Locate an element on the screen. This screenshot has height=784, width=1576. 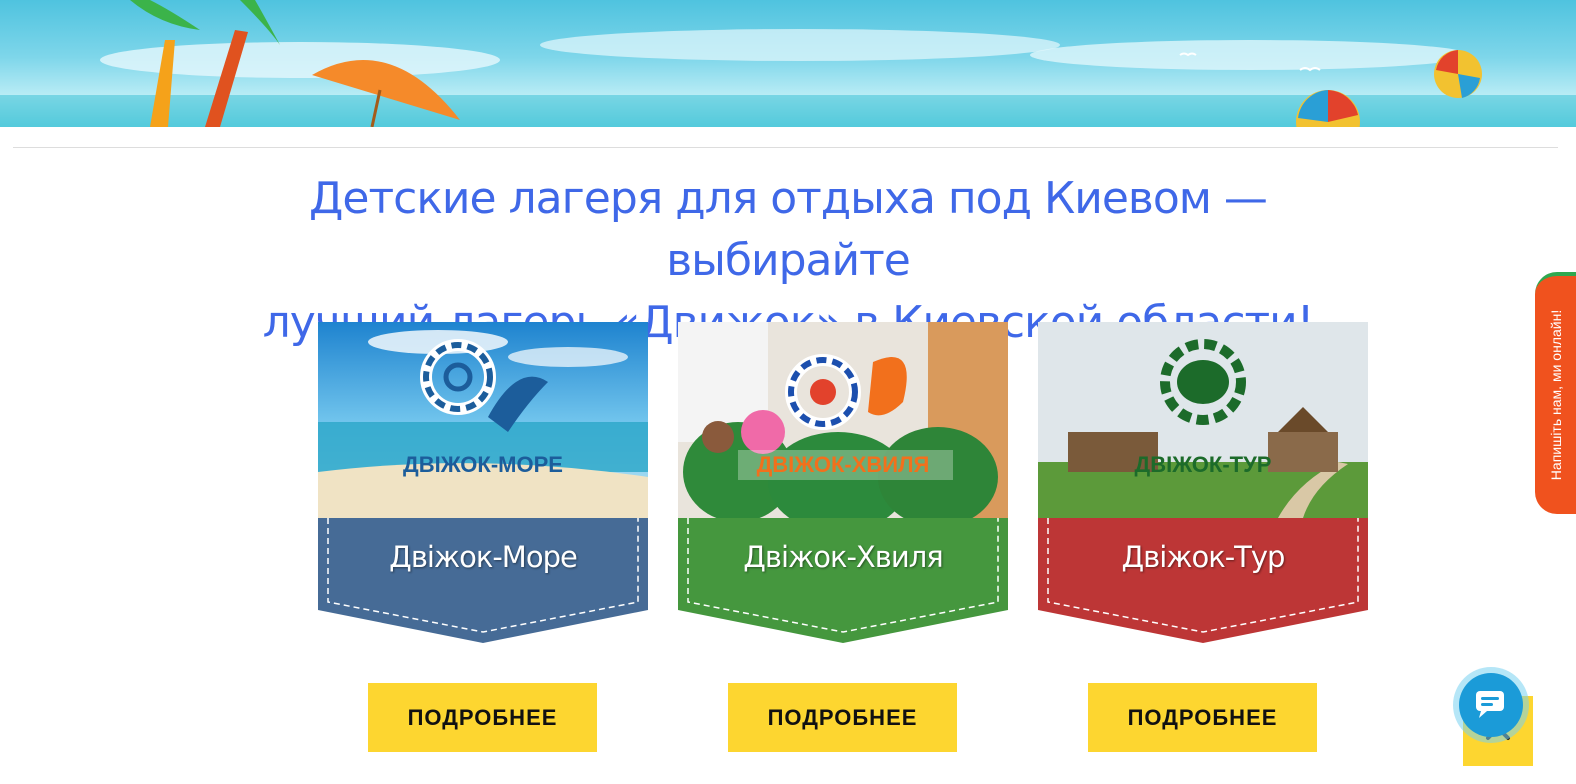
online-chat-tab-label: Напишіть нам, ми онлайн! is located at coordinates (1555, 395).